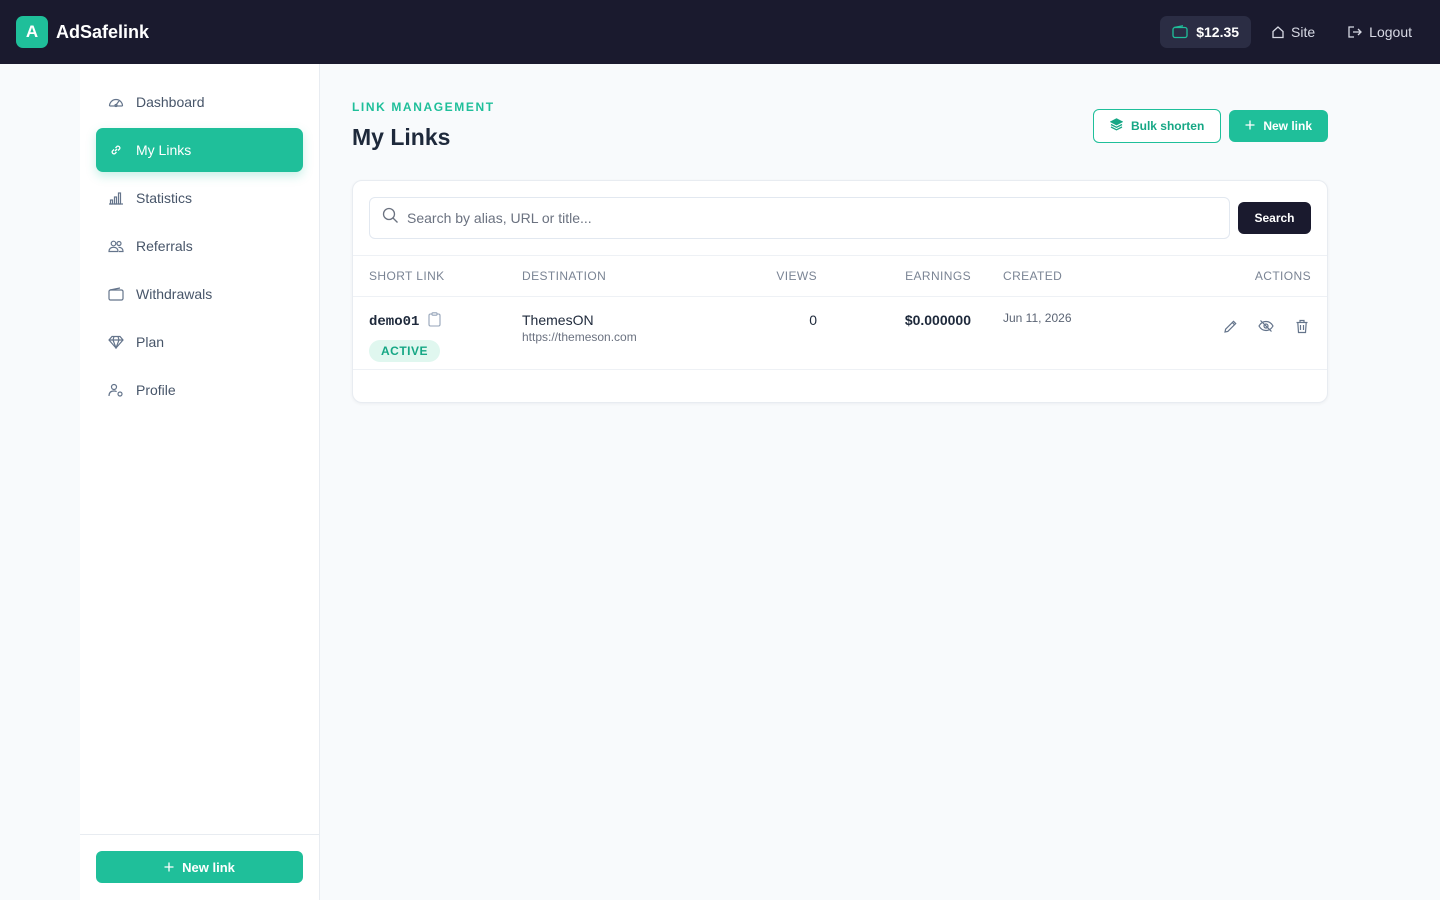 The image size is (1440, 900). What do you see at coordinates (170, 102) in the screenshot?
I see `sidebar-item-label: Dashboard` at bounding box center [170, 102].